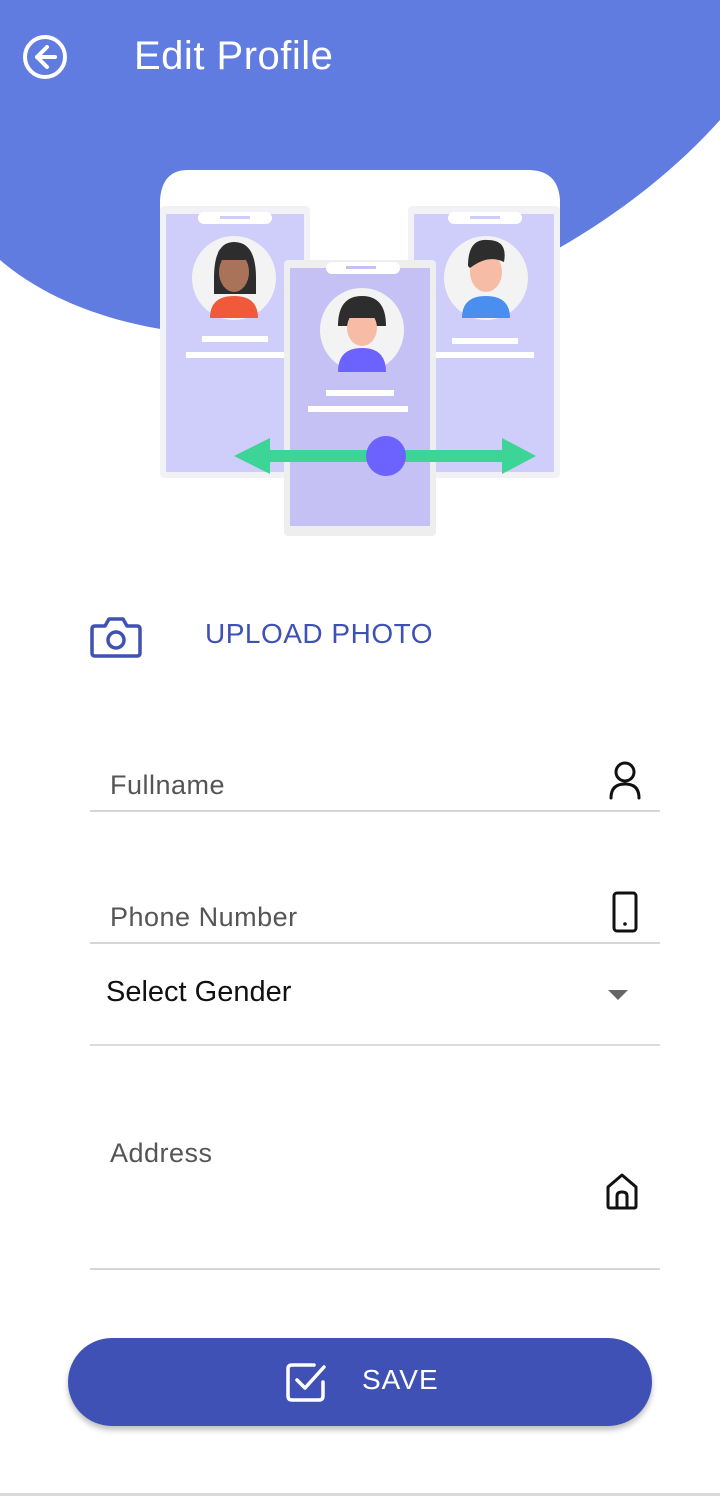  I want to click on upload-photo-button: UPLOAD PHOTO, so click(290, 636).